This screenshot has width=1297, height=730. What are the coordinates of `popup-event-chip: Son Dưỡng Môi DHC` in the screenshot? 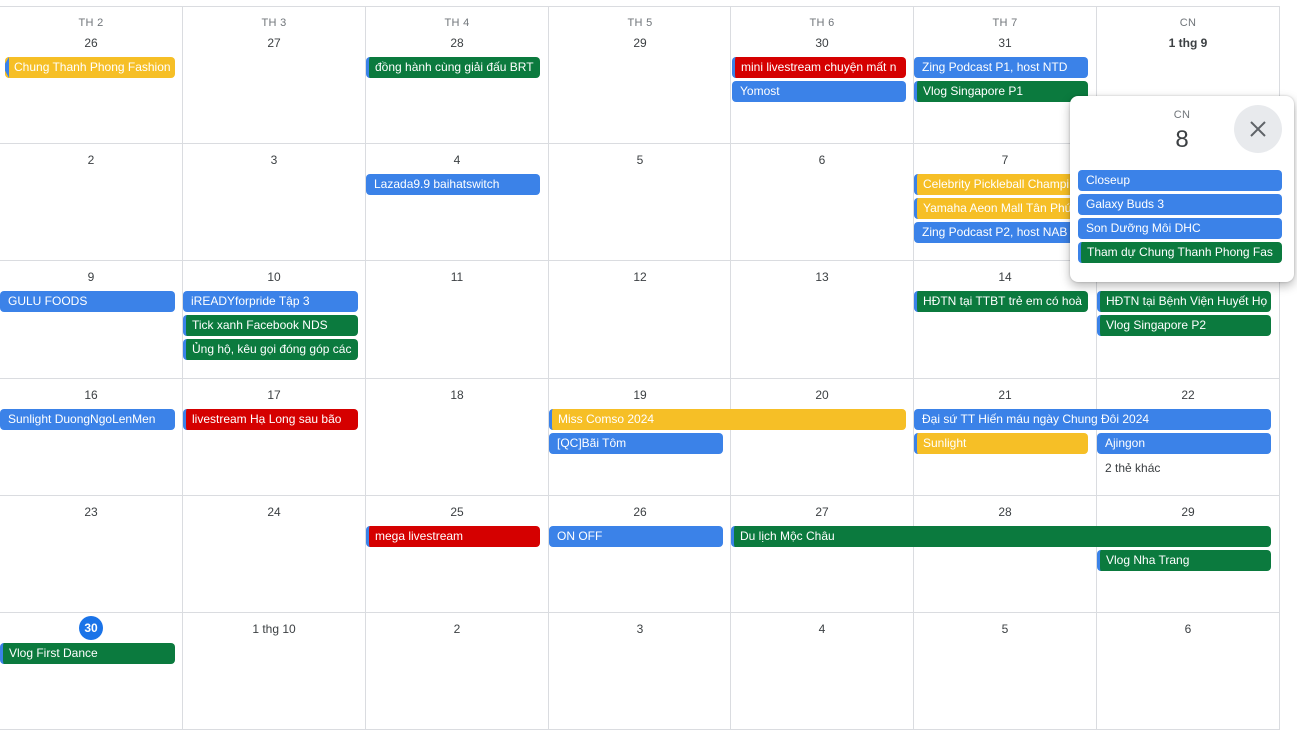 It's located at (1180, 228).